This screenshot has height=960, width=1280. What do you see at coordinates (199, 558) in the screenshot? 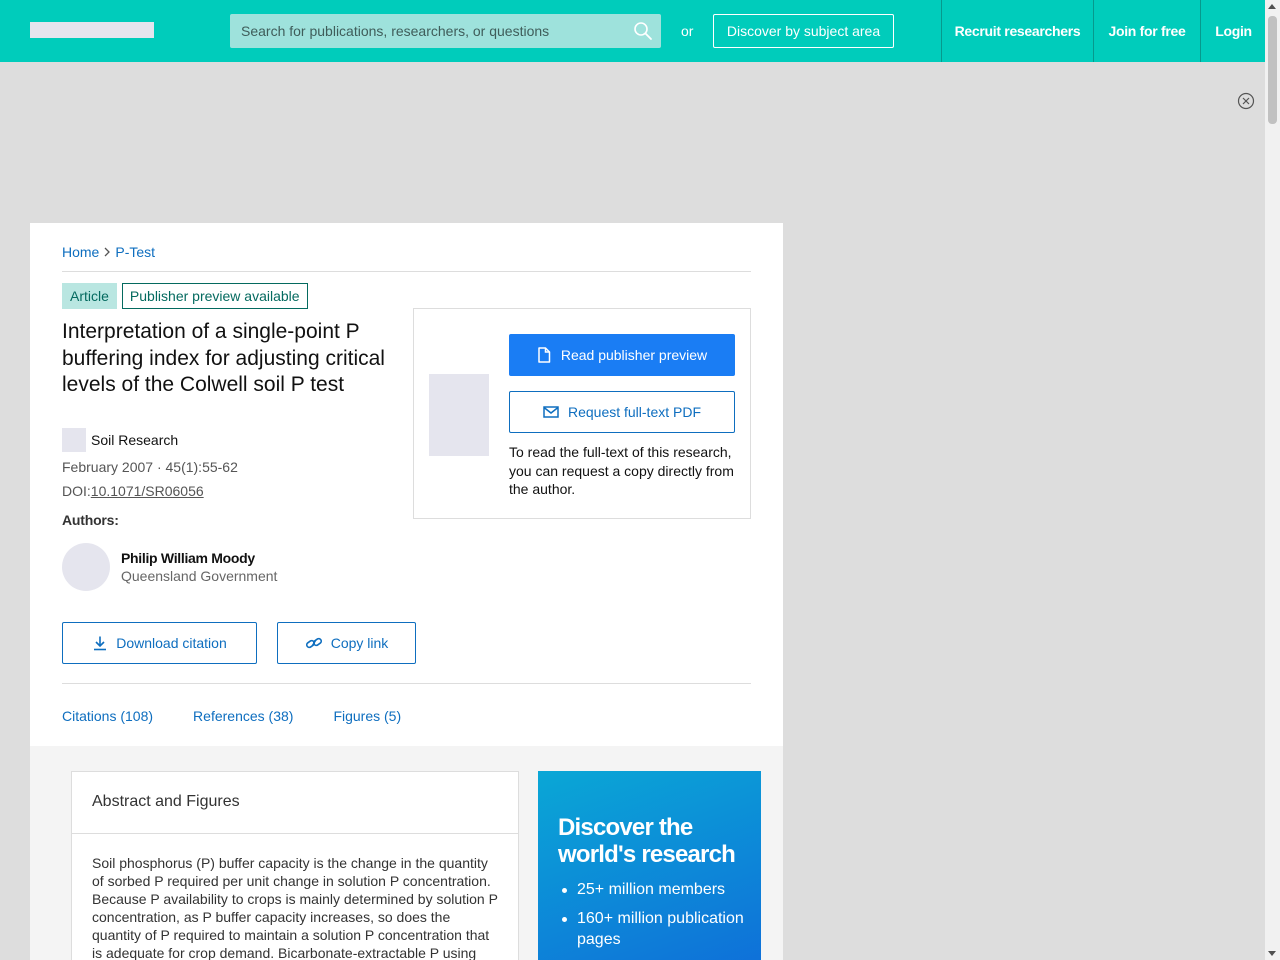
I see `author-name: Philip William Moody` at bounding box center [199, 558].